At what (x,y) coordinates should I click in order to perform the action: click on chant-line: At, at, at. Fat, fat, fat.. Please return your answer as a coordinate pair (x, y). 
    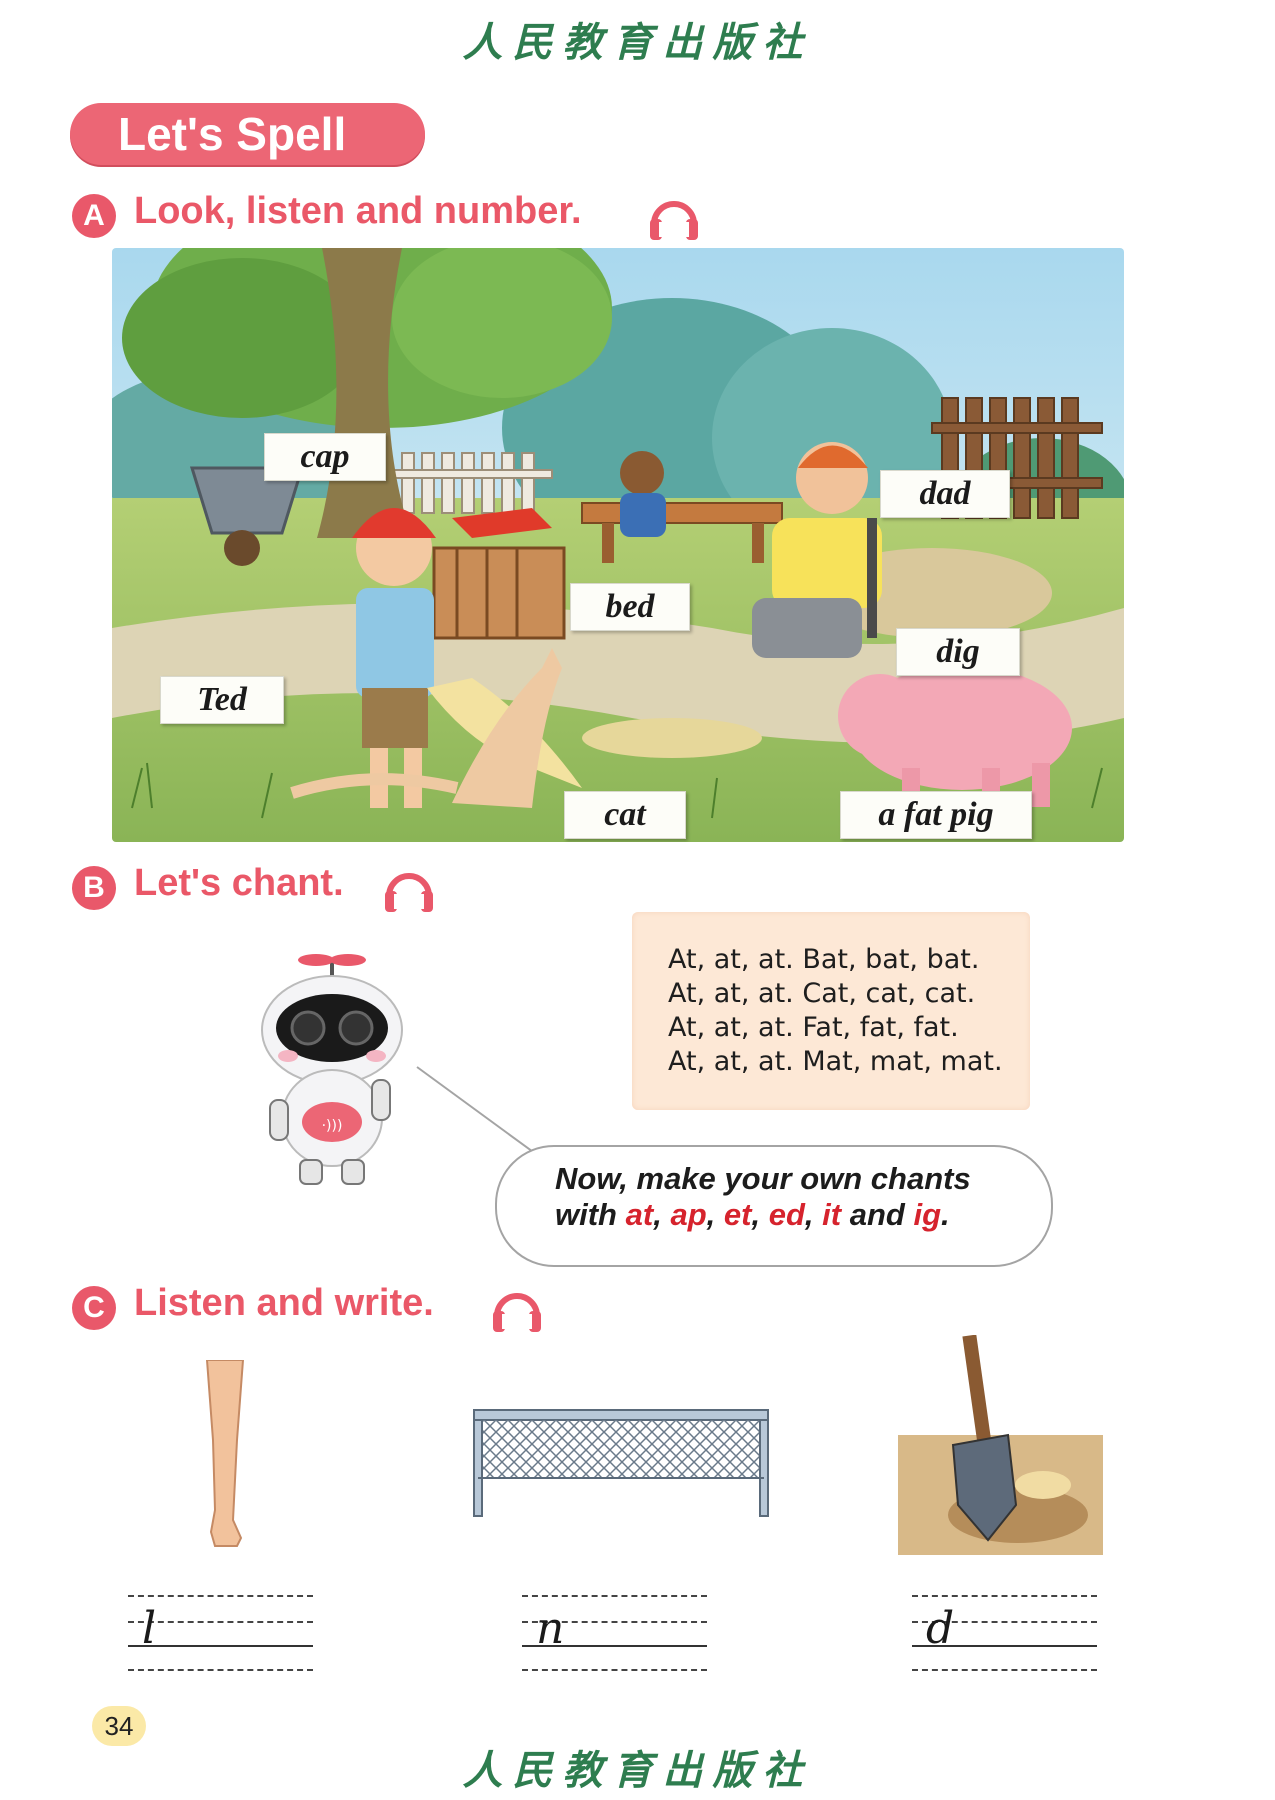
    Looking at the image, I should click on (813, 1027).